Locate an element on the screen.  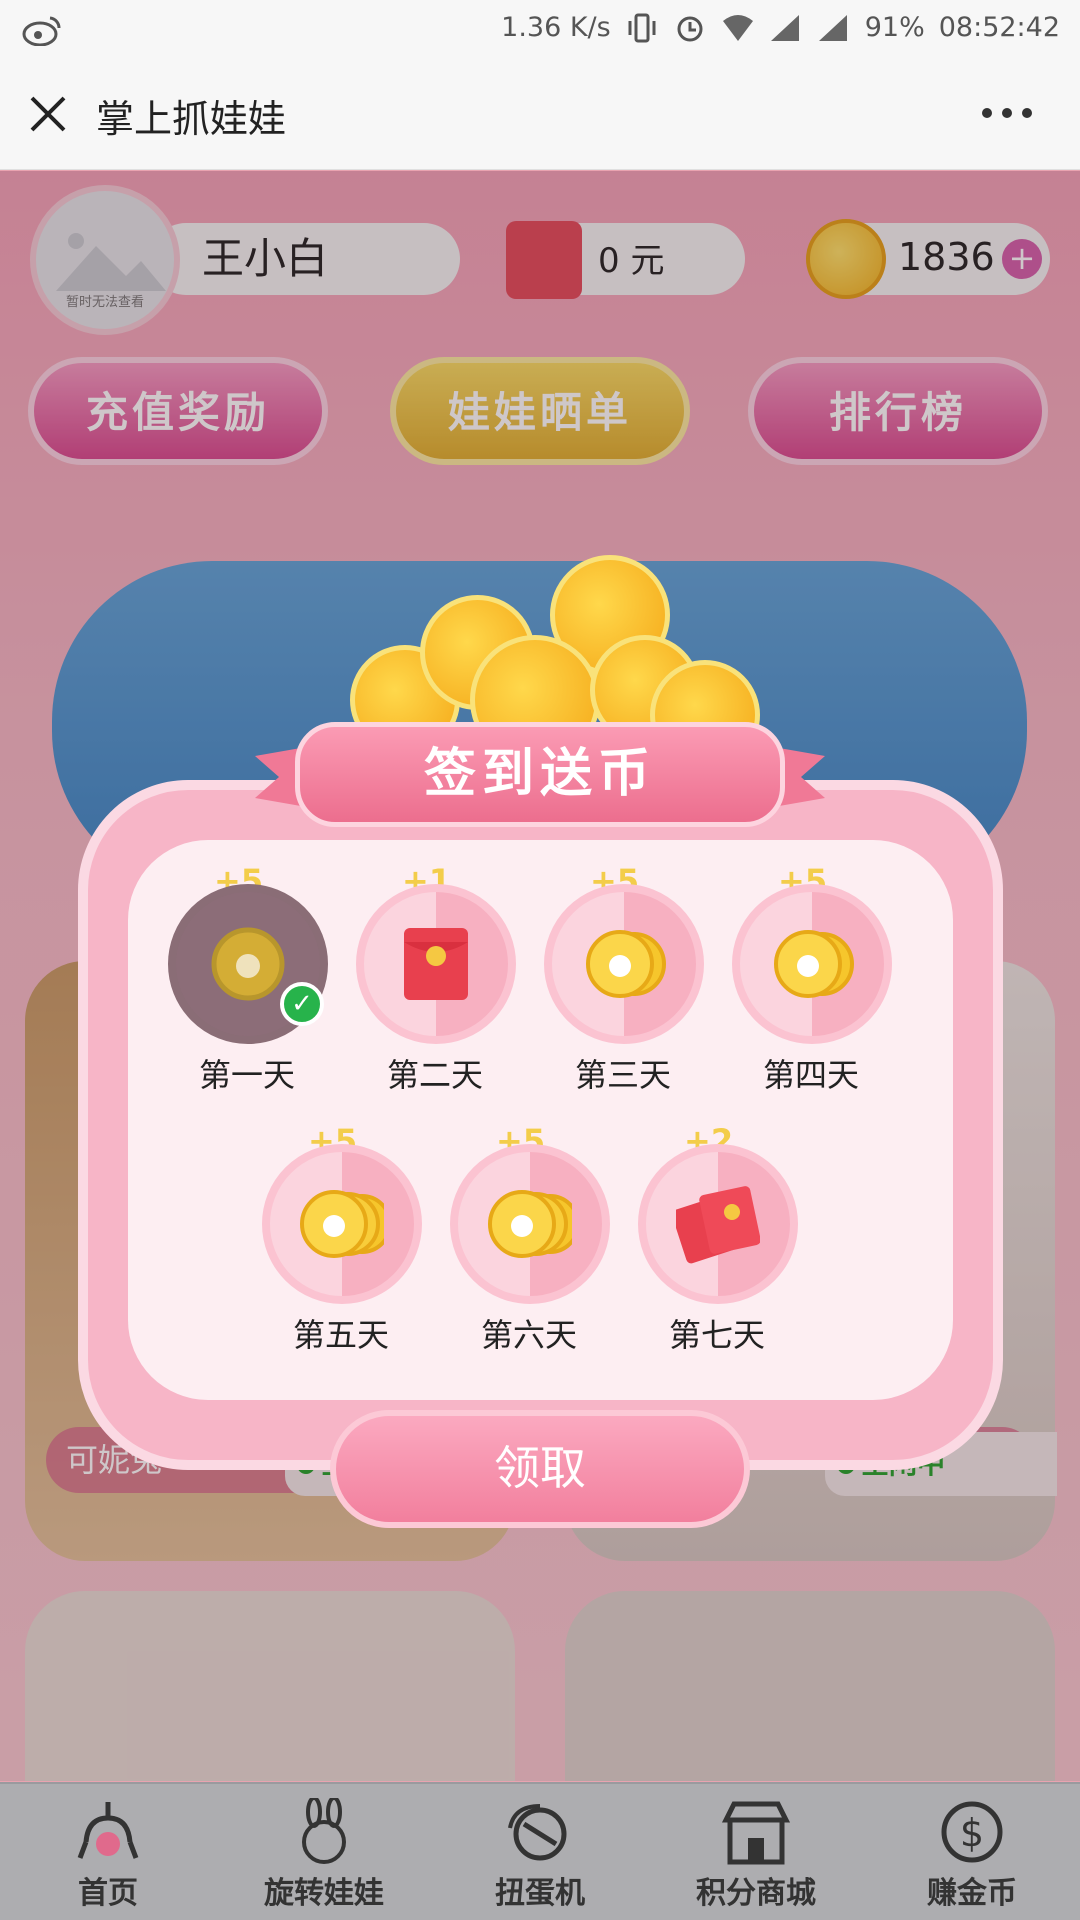
more-menu-icon is located at coordinates (1007, 114).